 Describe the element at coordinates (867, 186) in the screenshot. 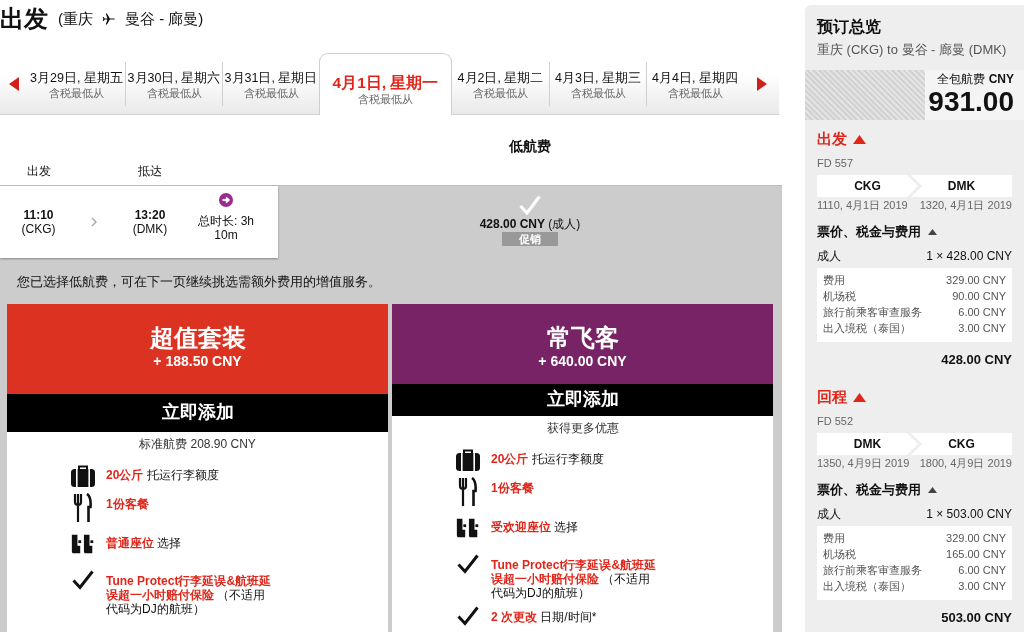

I see `origin-airport-chip: CKG` at that location.